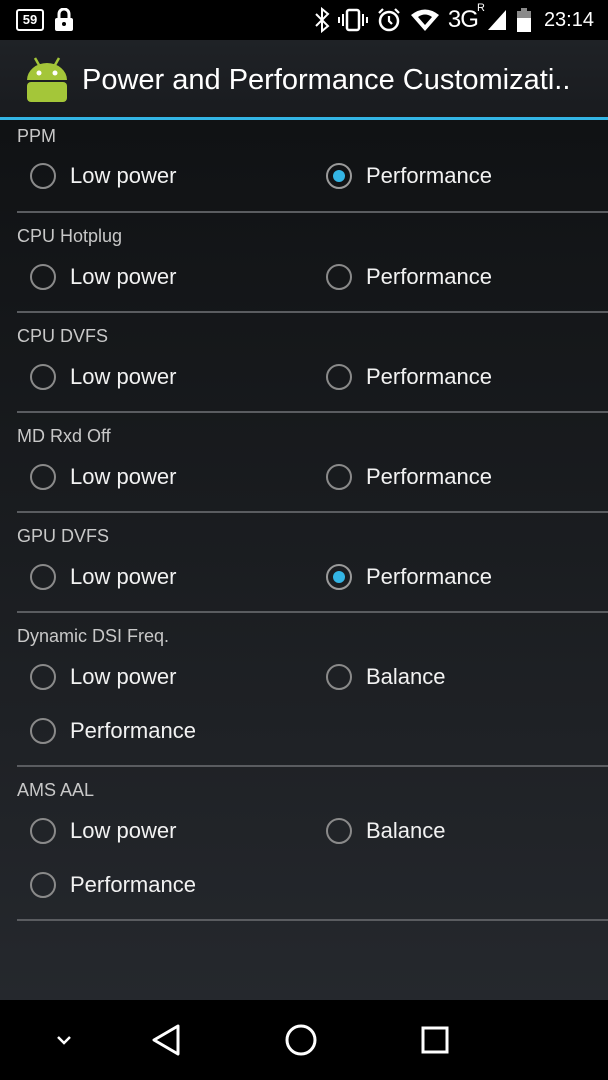 Image resolution: width=608 pixels, height=1080 pixels. Describe the element at coordinates (63, 536) in the screenshot. I see `section-title: GPU DVFS` at that location.